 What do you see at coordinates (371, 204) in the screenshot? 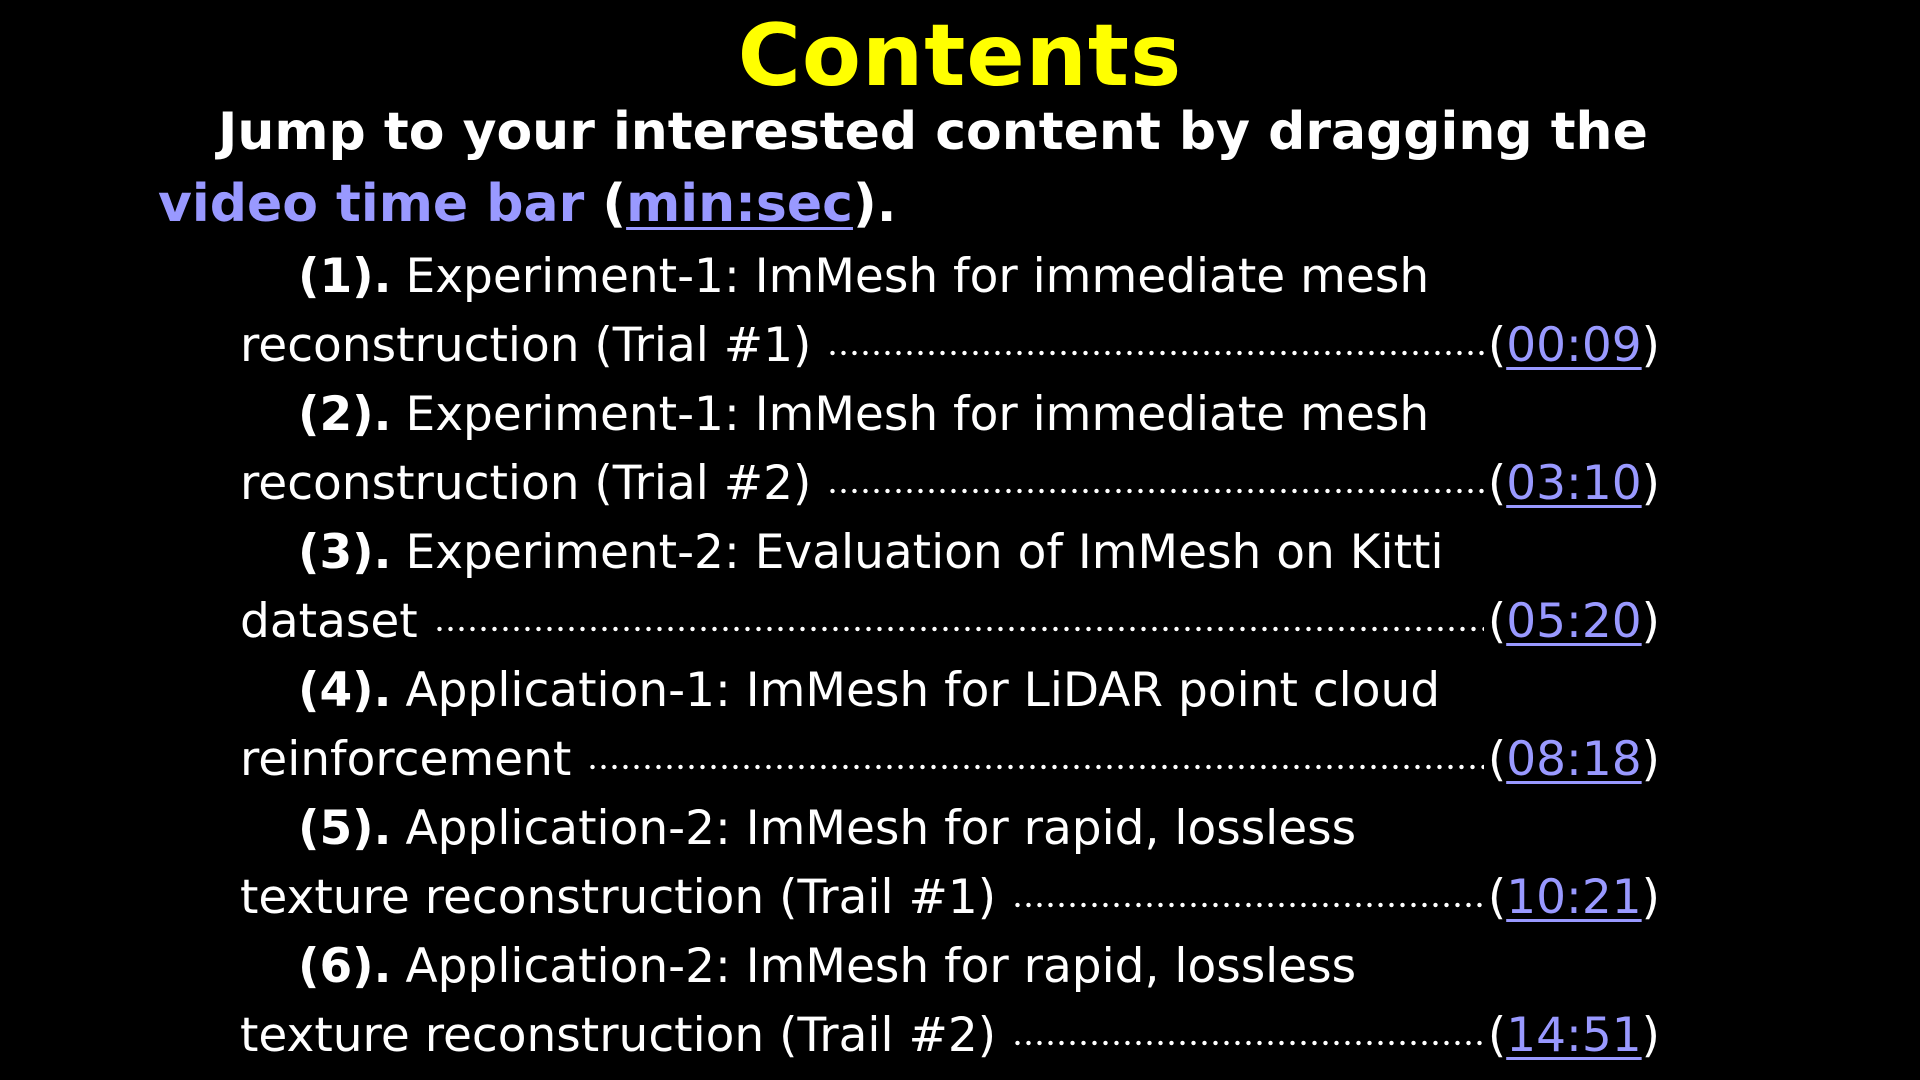
I see `intro-accent-phrase: video time bar` at bounding box center [371, 204].